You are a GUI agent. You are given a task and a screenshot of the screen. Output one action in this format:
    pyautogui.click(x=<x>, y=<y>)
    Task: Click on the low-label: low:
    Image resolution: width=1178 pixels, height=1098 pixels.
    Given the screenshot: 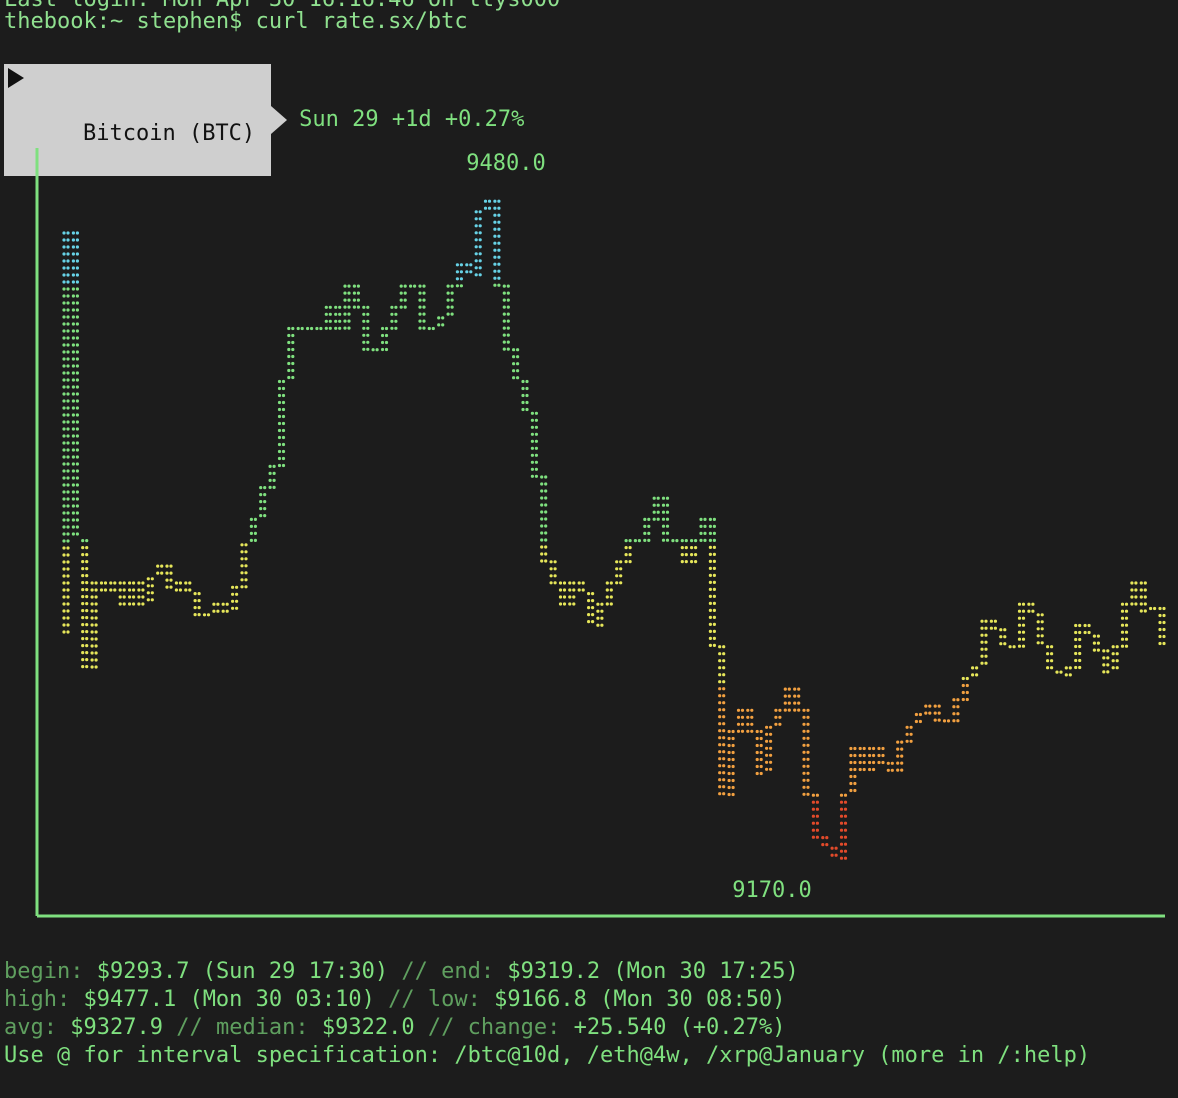 What is the action you would take?
    pyautogui.click(x=454, y=999)
    